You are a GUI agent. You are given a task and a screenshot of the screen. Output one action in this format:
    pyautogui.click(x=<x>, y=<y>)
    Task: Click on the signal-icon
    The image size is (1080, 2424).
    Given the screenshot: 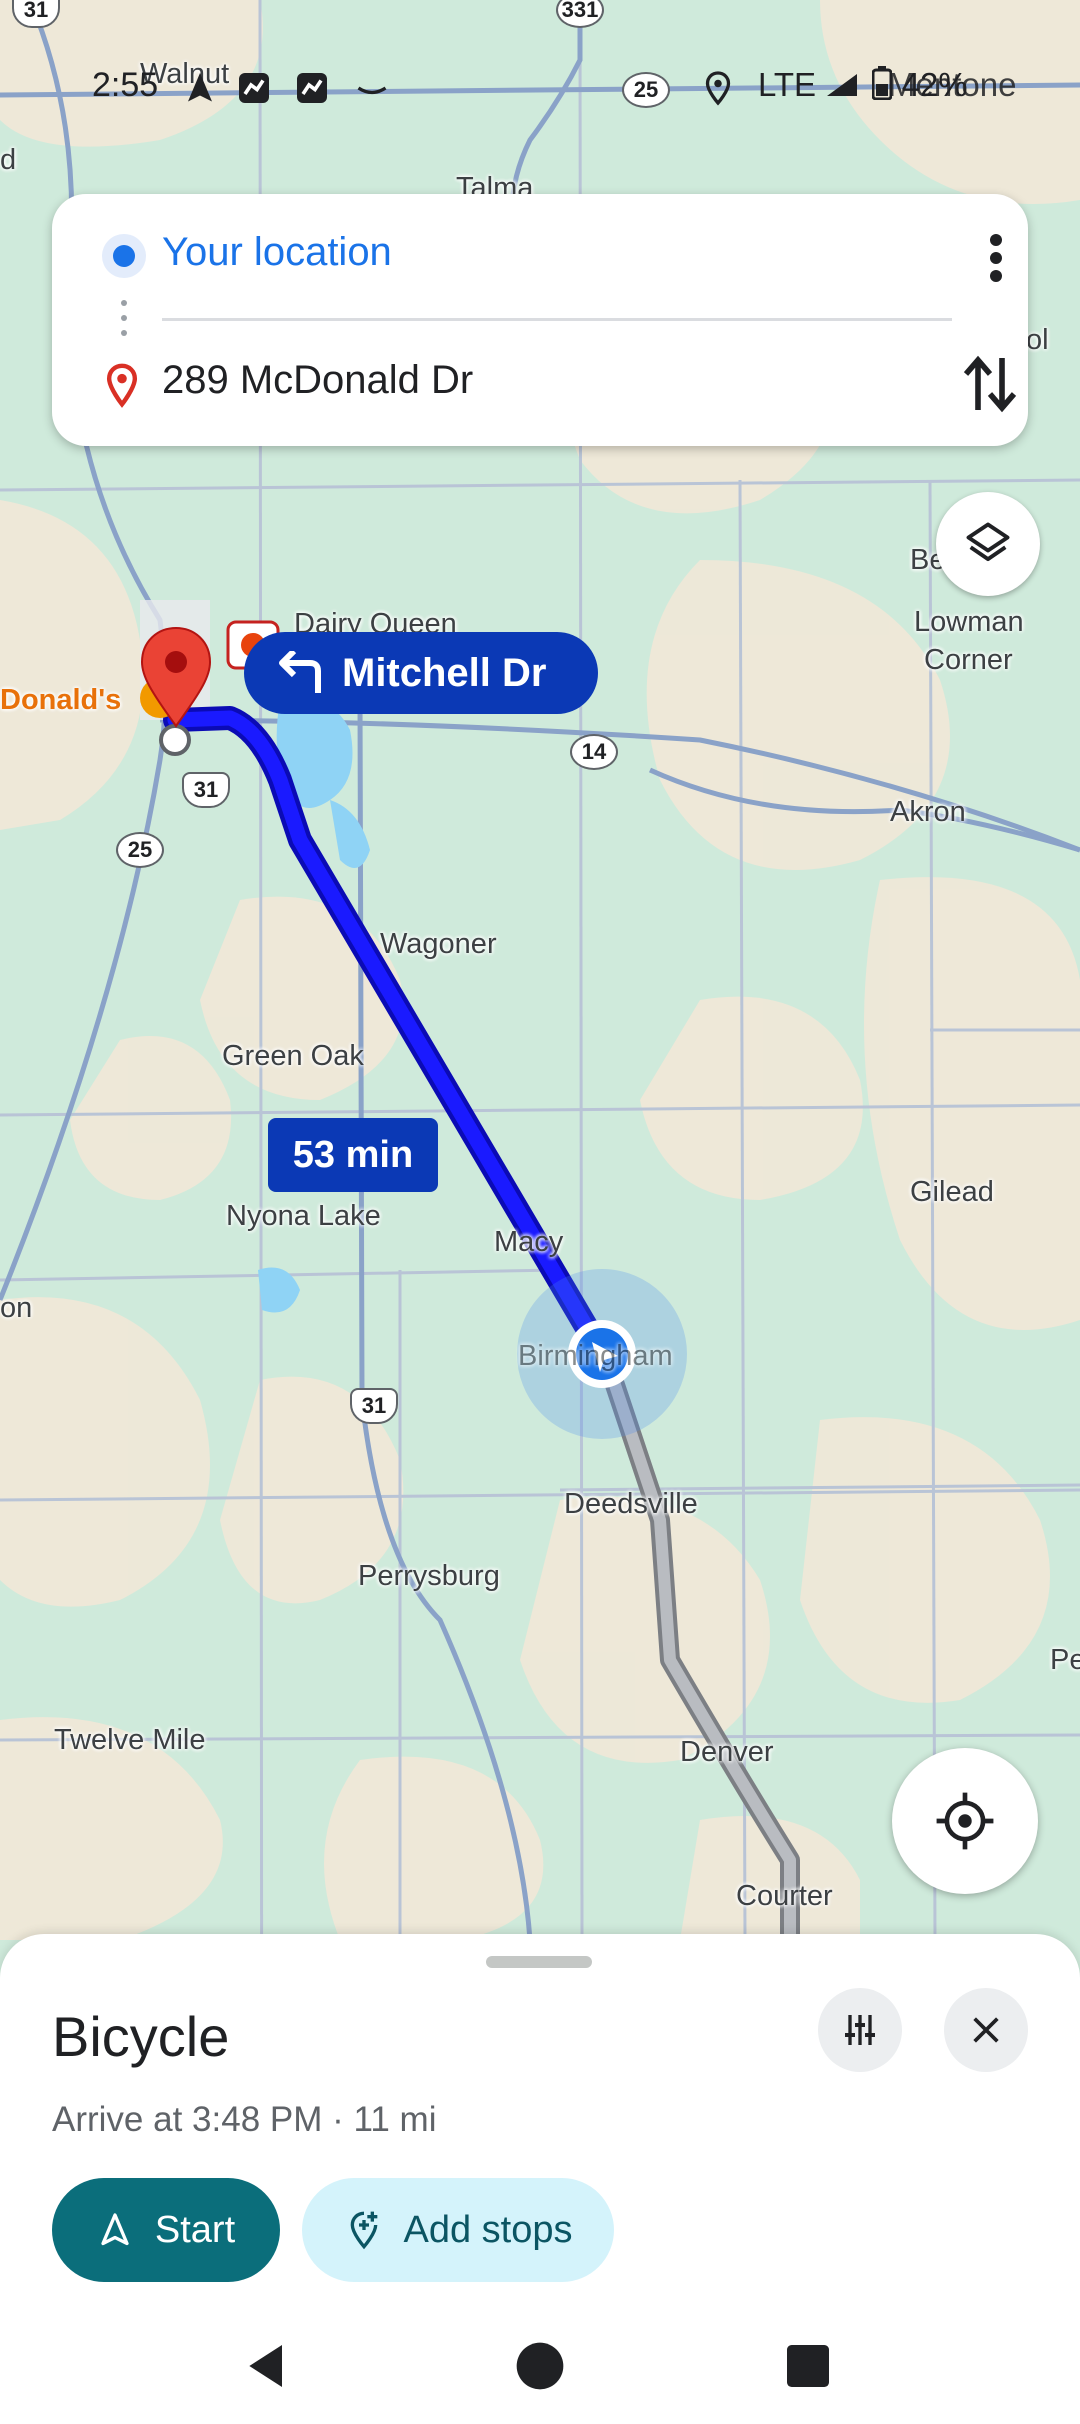 What is the action you would take?
    pyautogui.click(x=842, y=82)
    